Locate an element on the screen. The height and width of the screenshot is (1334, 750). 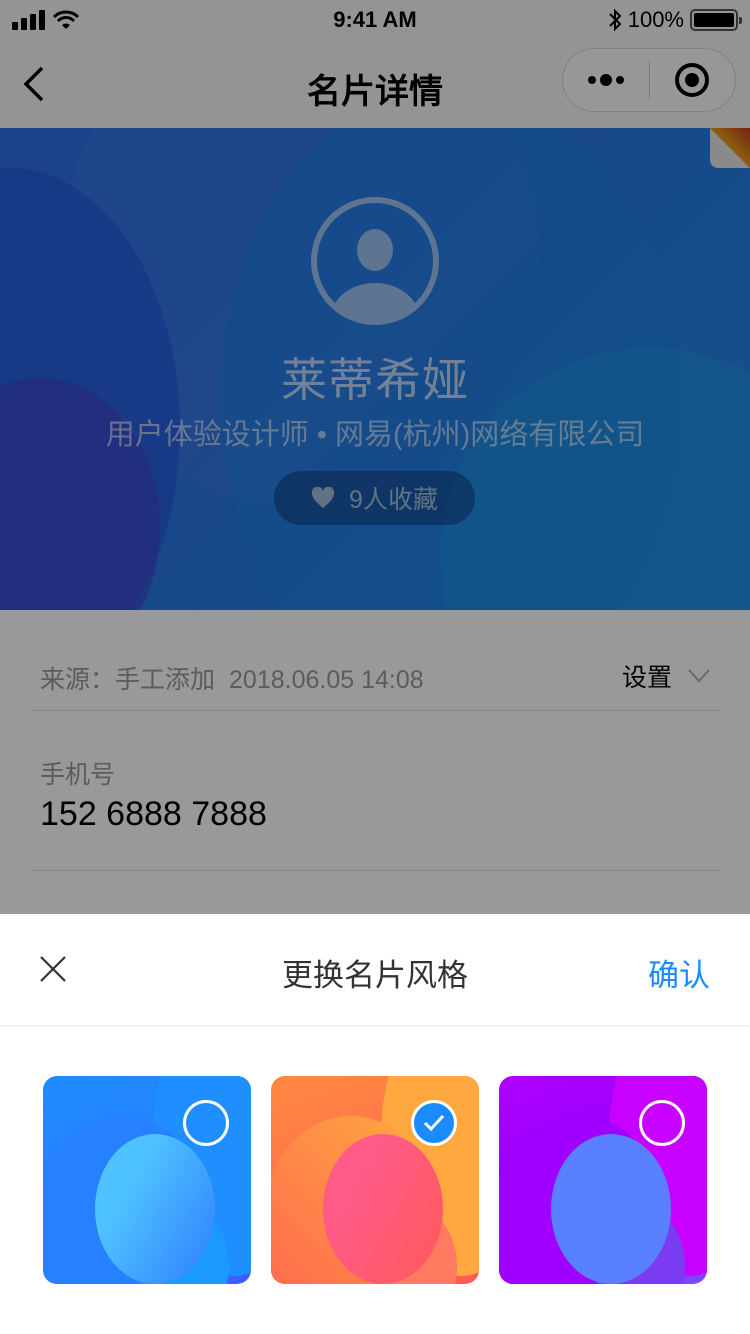
style-option-blue is located at coordinates (147, 1180).